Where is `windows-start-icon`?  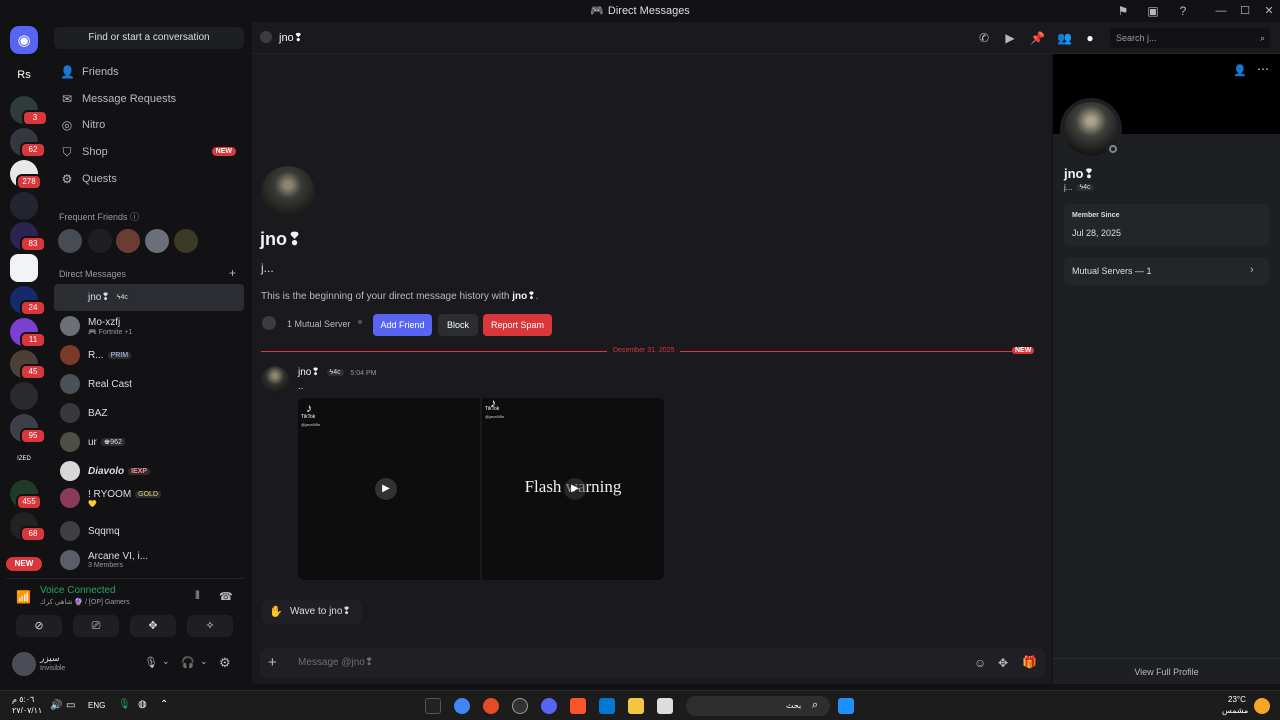 windows-start-icon is located at coordinates (846, 706).